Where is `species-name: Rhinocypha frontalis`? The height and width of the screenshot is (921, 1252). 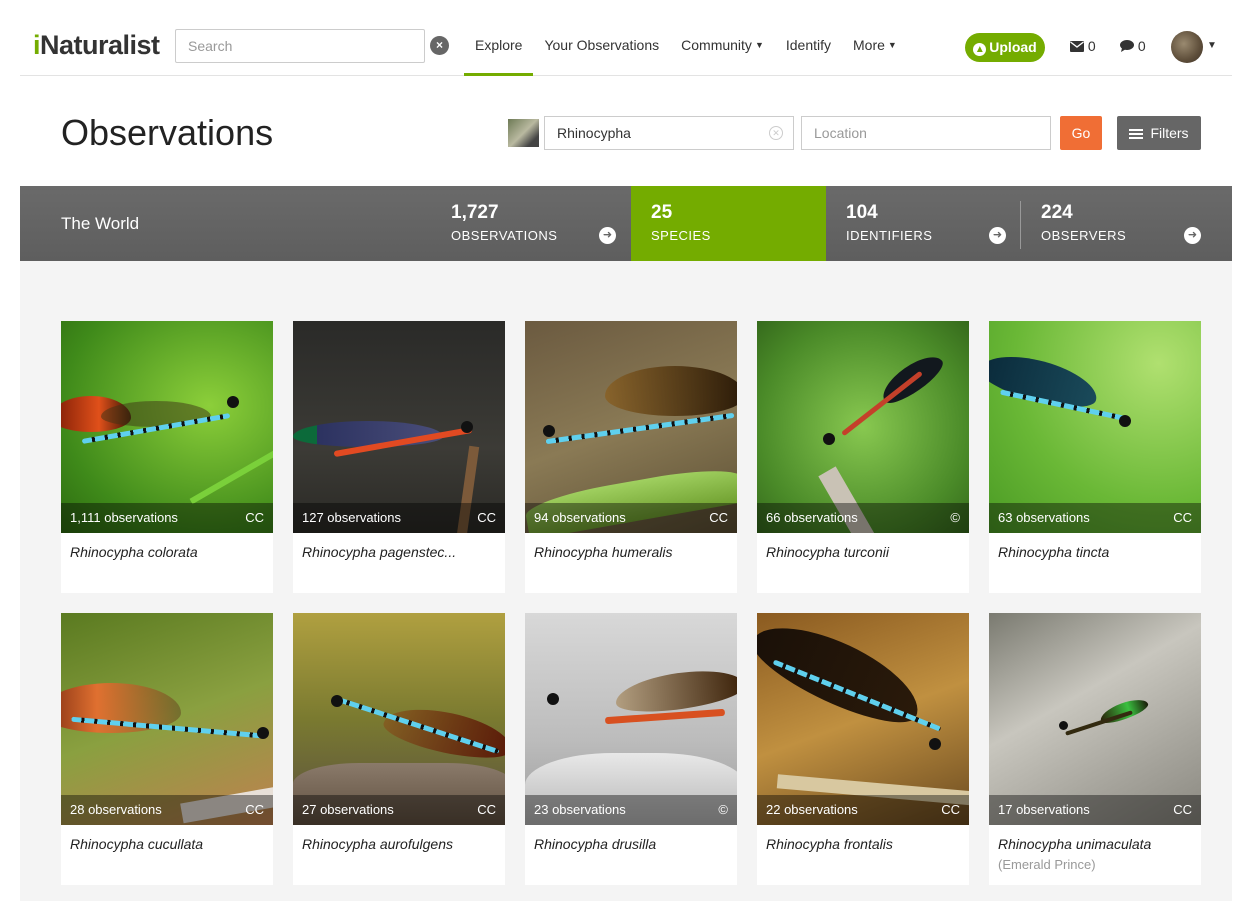
species-name: Rhinocypha frontalis is located at coordinates (863, 844).